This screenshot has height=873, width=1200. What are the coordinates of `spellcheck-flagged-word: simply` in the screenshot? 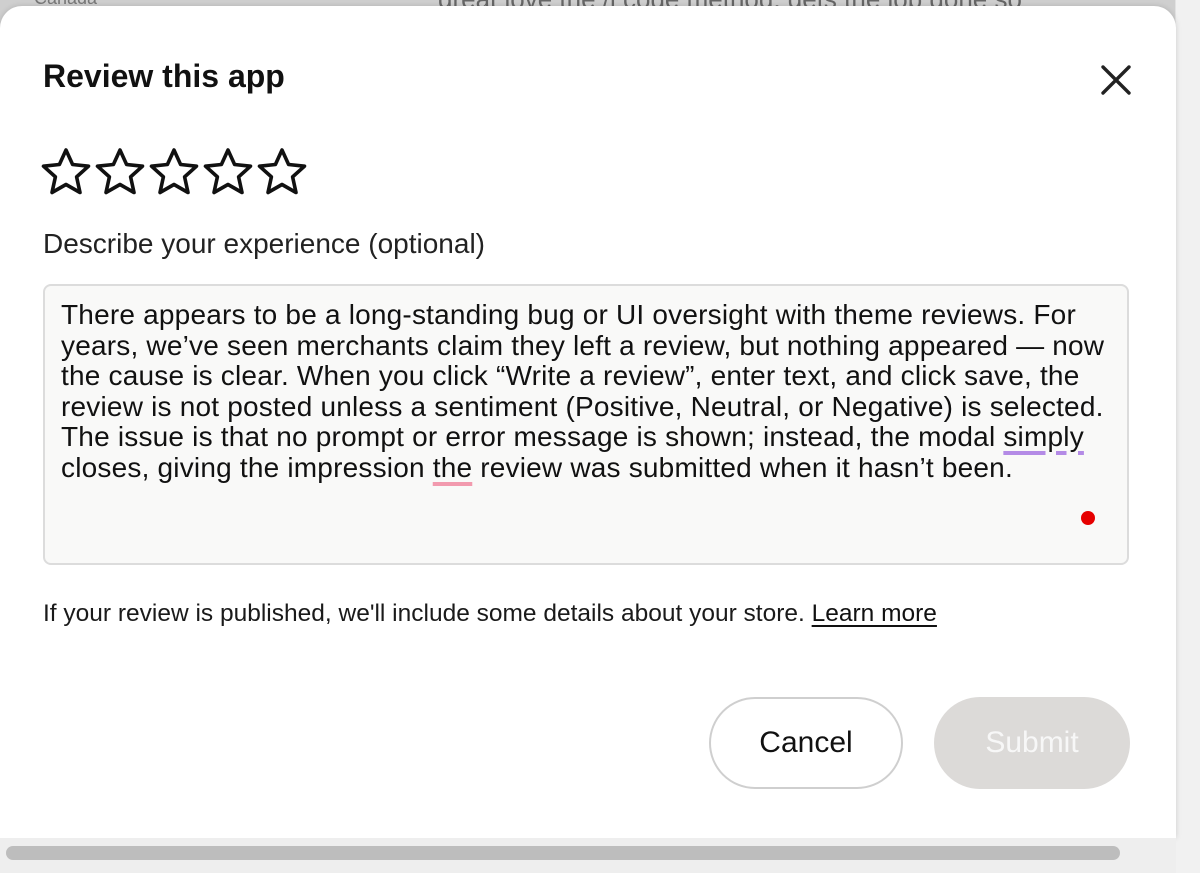 It's located at (1043, 436).